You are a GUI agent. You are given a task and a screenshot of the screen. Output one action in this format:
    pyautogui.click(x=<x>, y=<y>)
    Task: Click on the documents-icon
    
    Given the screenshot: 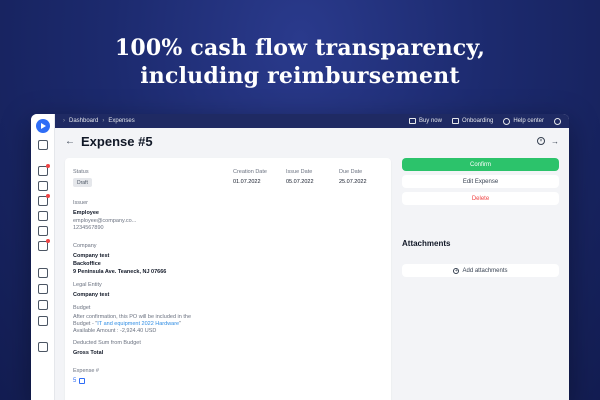 What is the action you would take?
    pyautogui.click(x=43, y=216)
    